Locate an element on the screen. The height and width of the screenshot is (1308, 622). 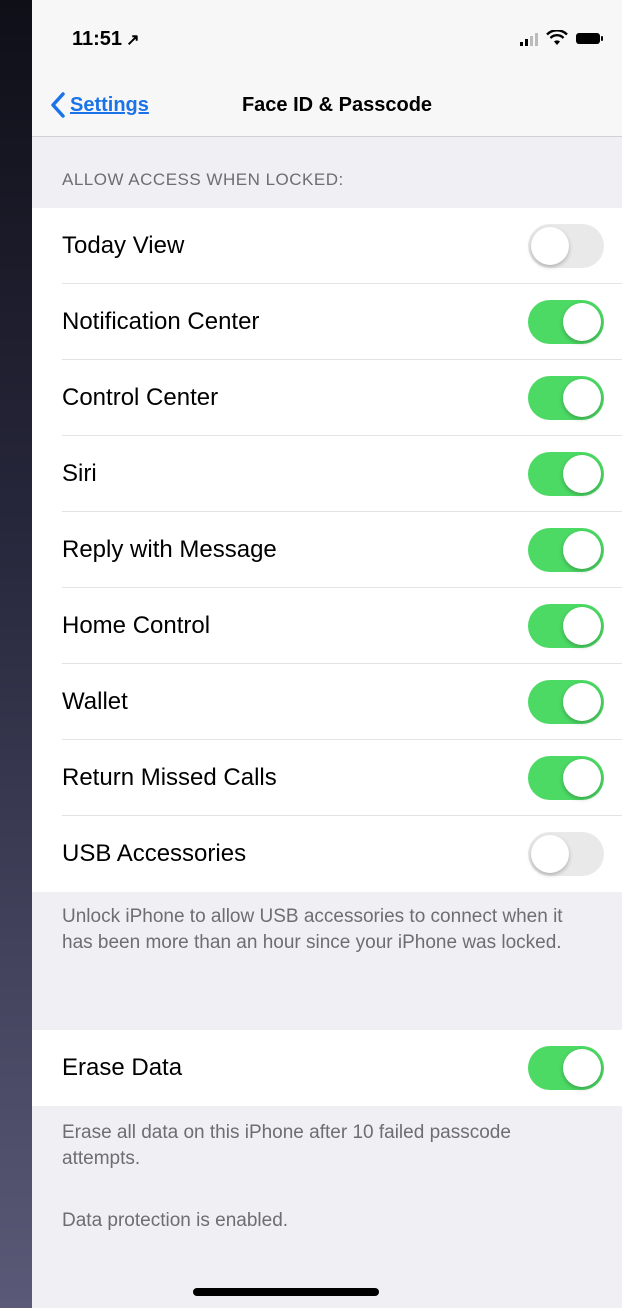
data-protection-text: Data protection is enabled. is located at coordinates (175, 1220).